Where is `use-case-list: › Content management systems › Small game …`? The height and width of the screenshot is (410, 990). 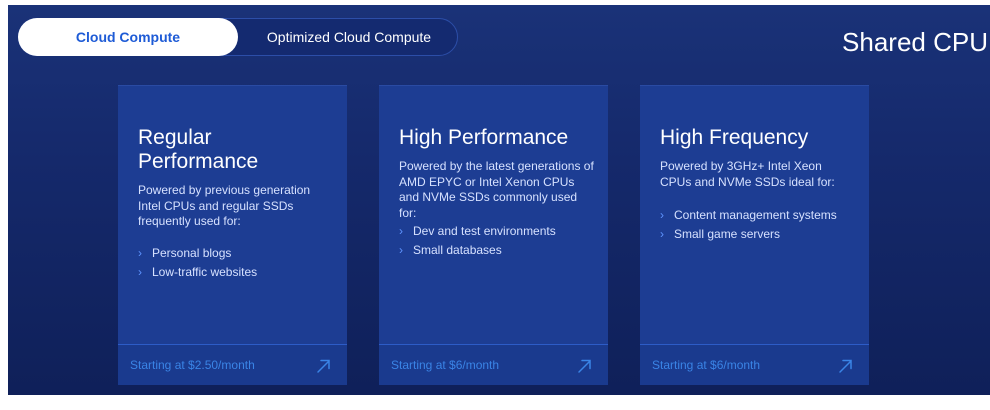
use-case-list: › Content management systems › Small game … is located at coordinates (757, 225).